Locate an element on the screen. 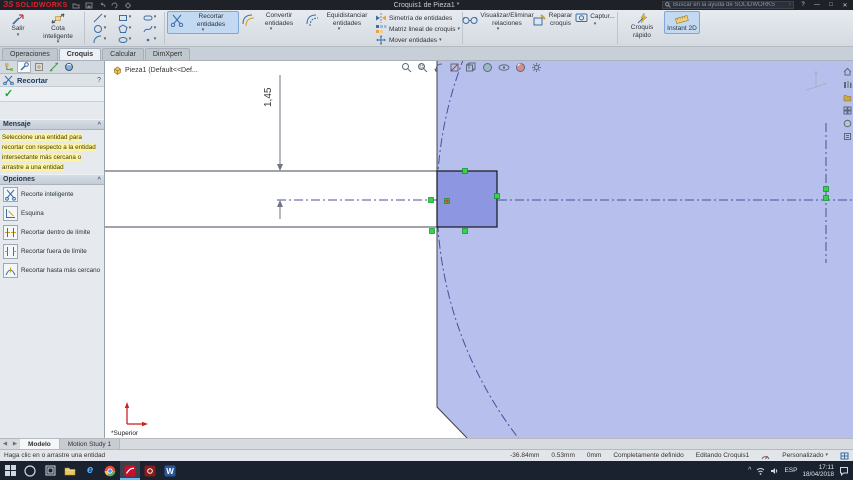 The height and width of the screenshot is (480, 853). line-tool: ▾ is located at coordinates (99, 17).